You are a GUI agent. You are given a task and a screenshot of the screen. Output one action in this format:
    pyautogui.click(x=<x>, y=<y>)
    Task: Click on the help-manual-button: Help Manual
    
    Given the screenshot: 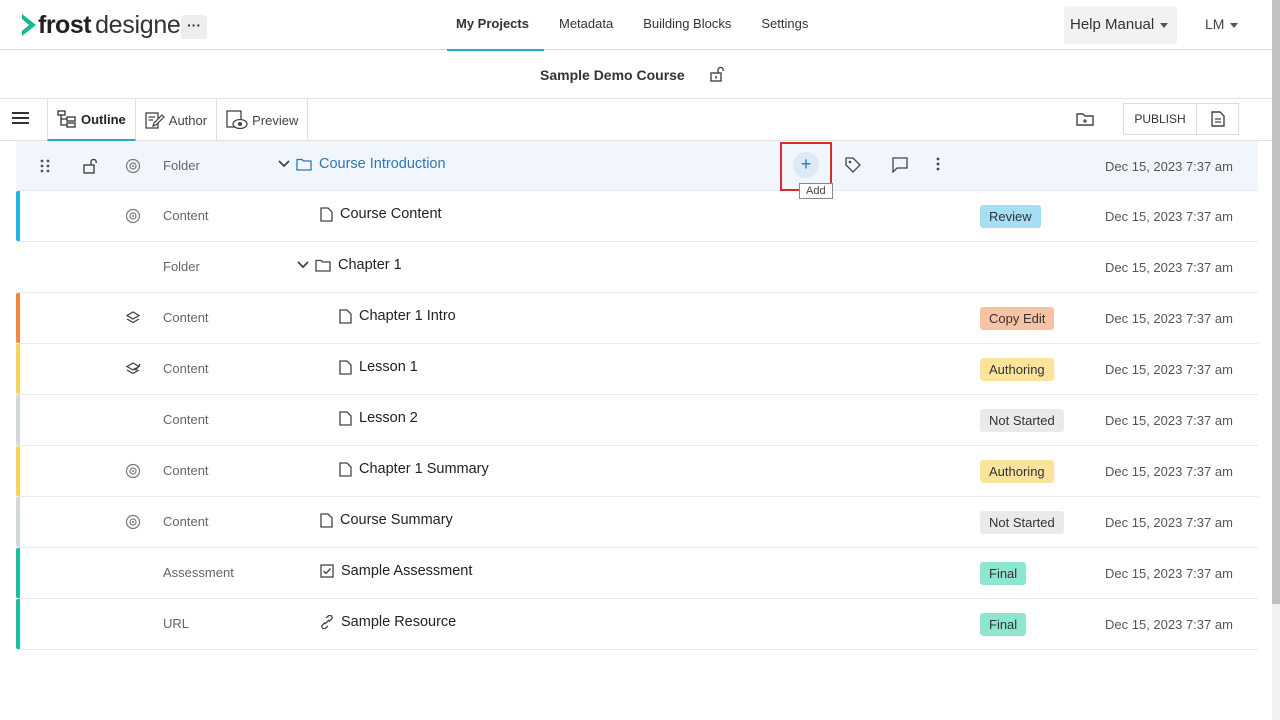 What is the action you would take?
    pyautogui.click(x=1120, y=25)
    